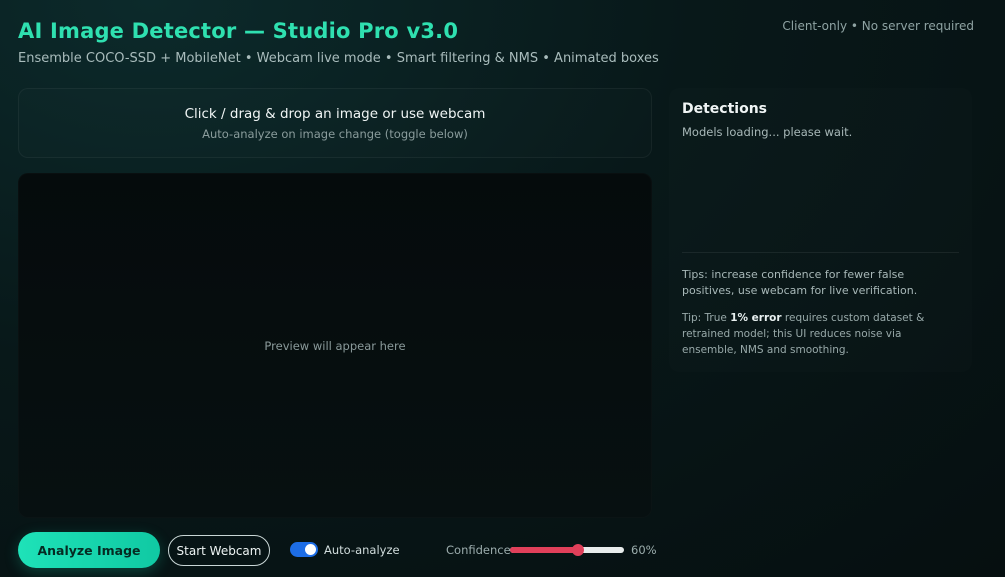  What do you see at coordinates (756, 318) in the screenshot?
I see `tip-error-highlight: 1% error` at bounding box center [756, 318].